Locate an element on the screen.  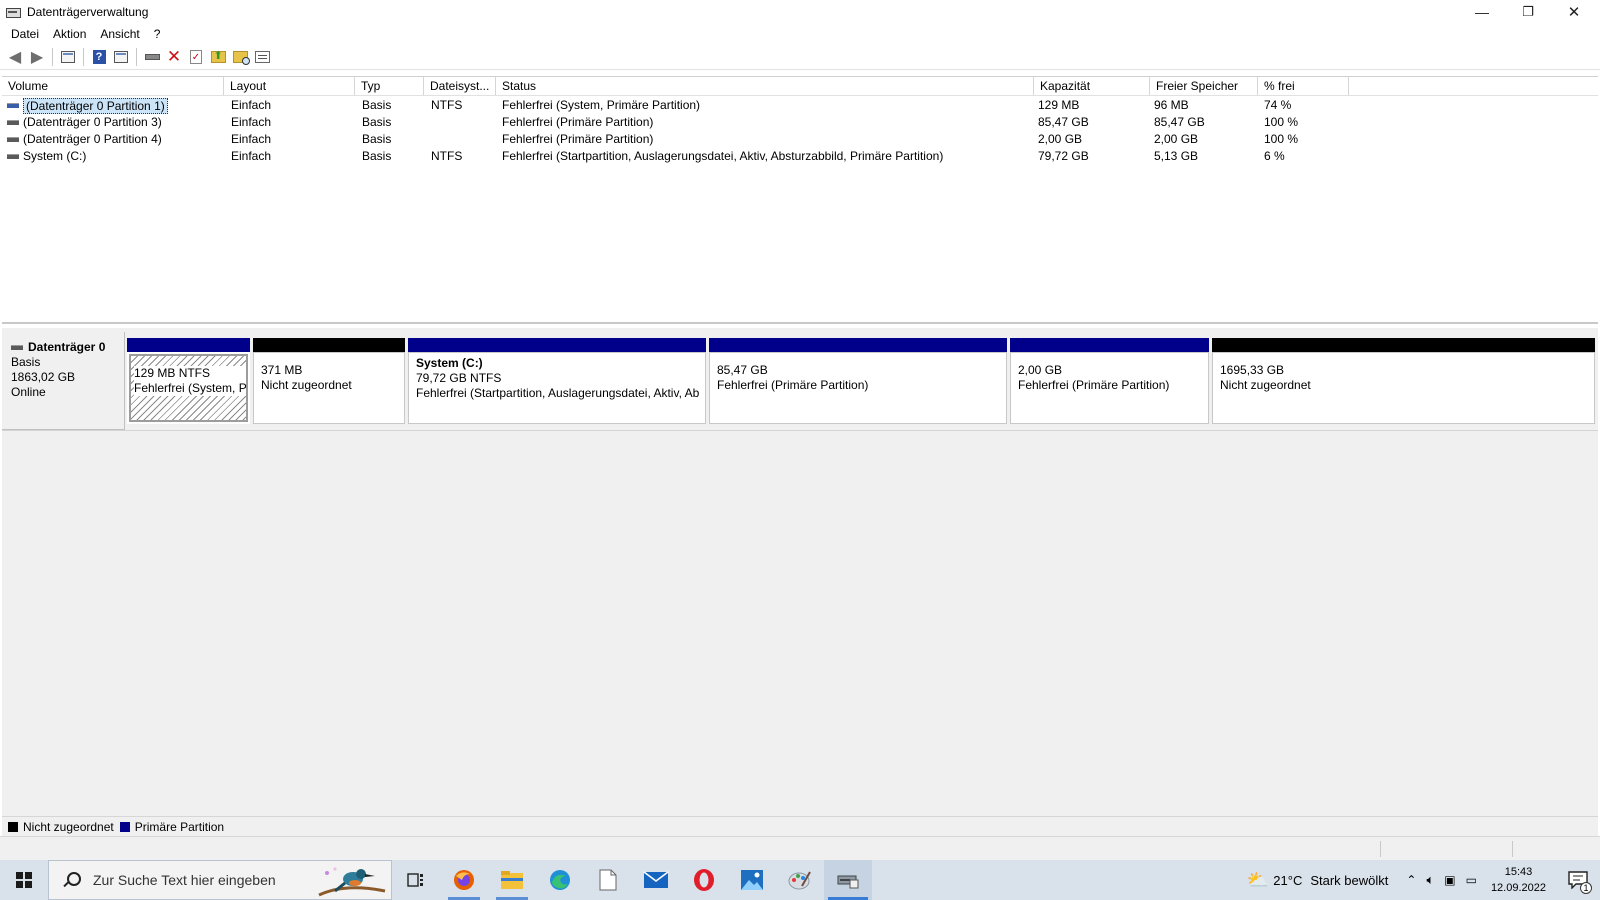
console-tree-icon is located at coordinates (68, 57).